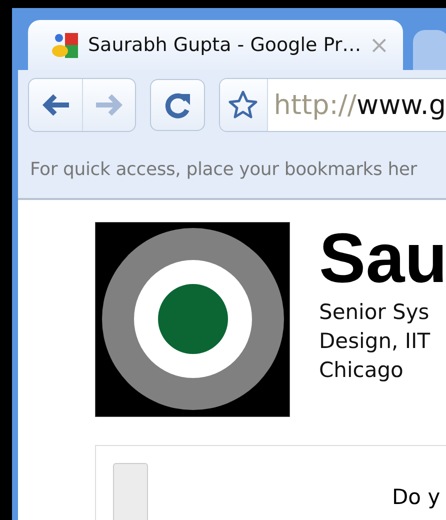 The image size is (446, 520). What do you see at coordinates (109, 105) in the screenshot?
I see `forward-arrow-icon` at bounding box center [109, 105].